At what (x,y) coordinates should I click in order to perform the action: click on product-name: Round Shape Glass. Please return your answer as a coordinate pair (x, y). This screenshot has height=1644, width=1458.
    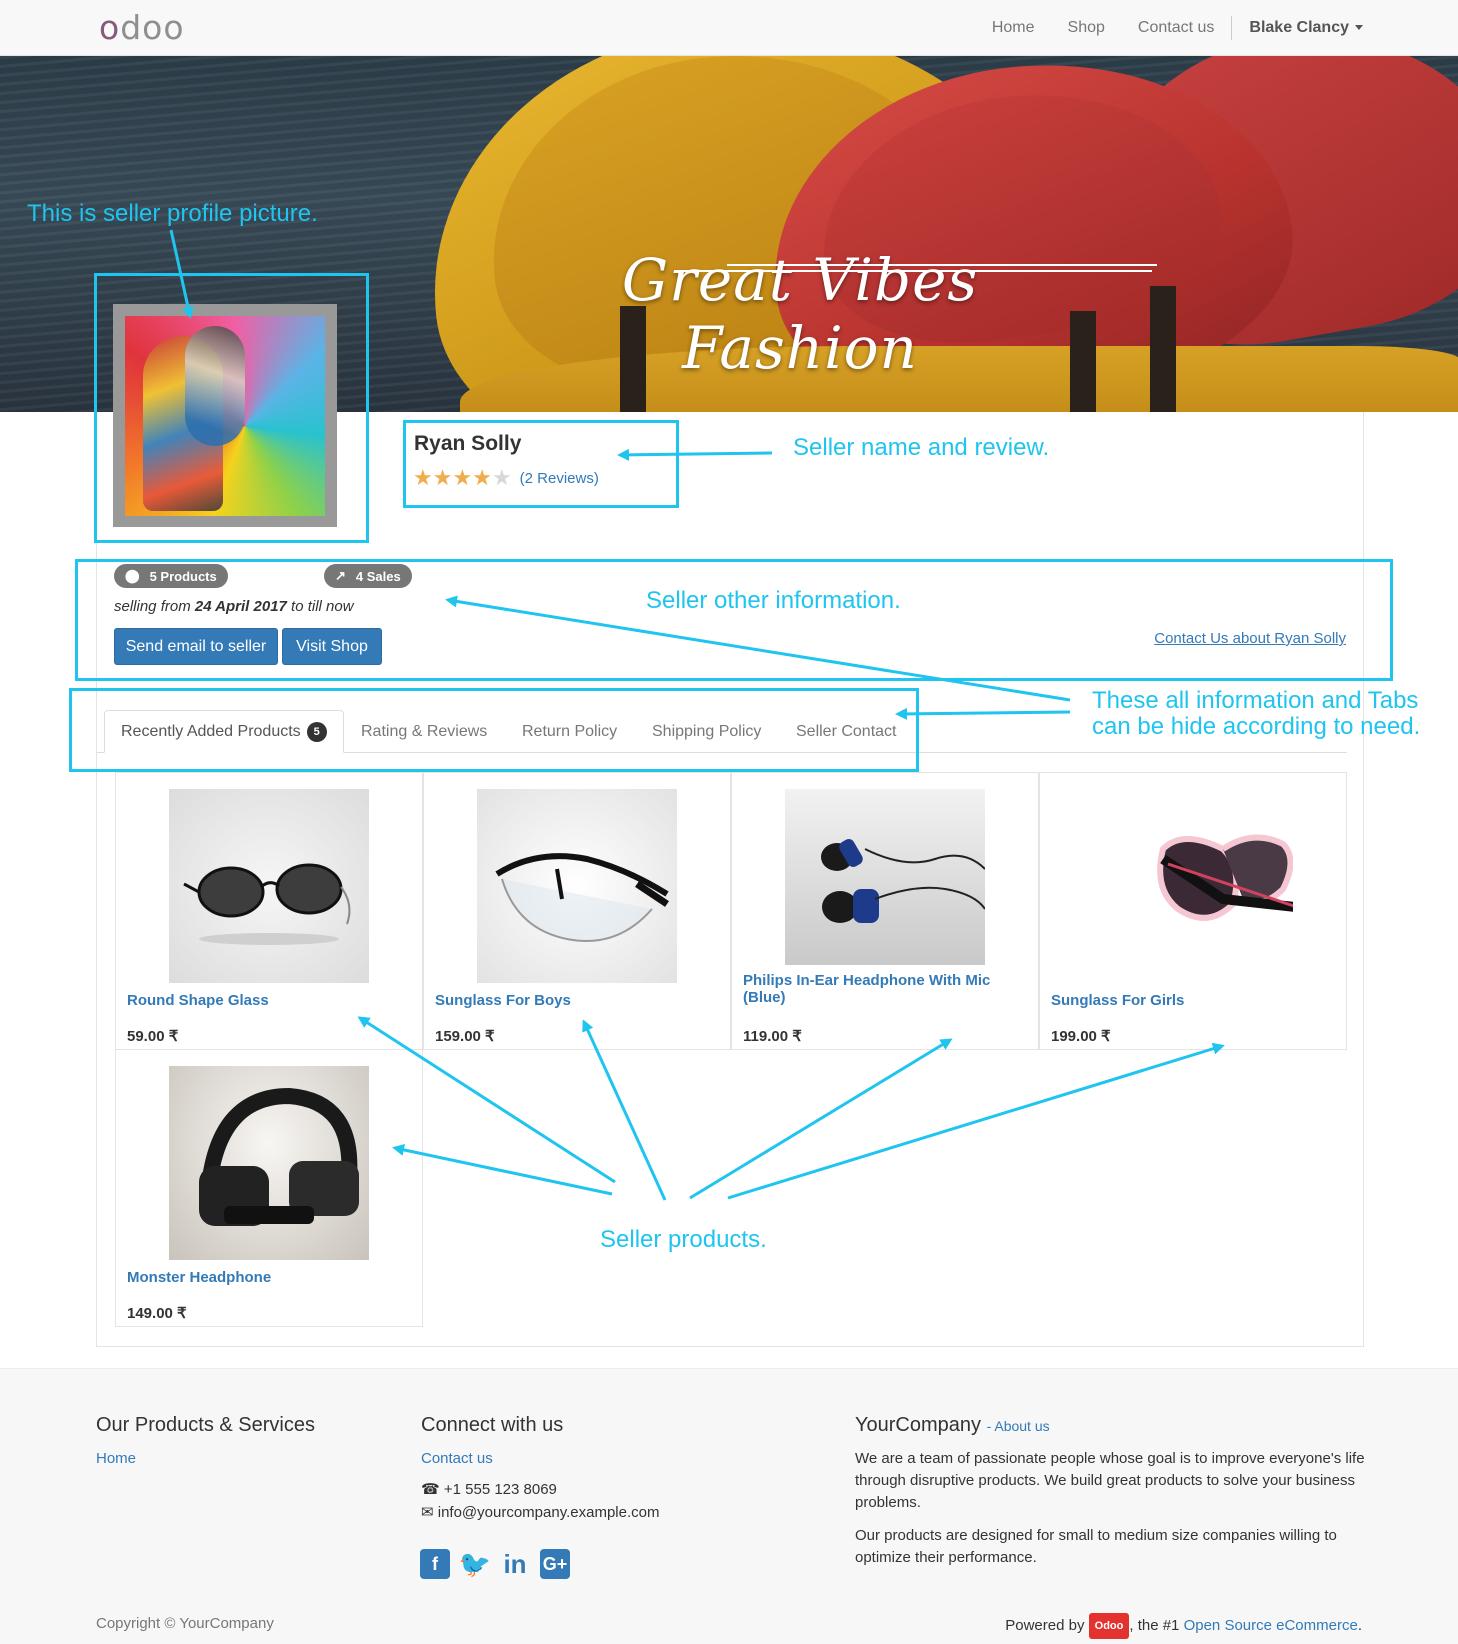
    Looking at the image, I should click on (198, 1000).